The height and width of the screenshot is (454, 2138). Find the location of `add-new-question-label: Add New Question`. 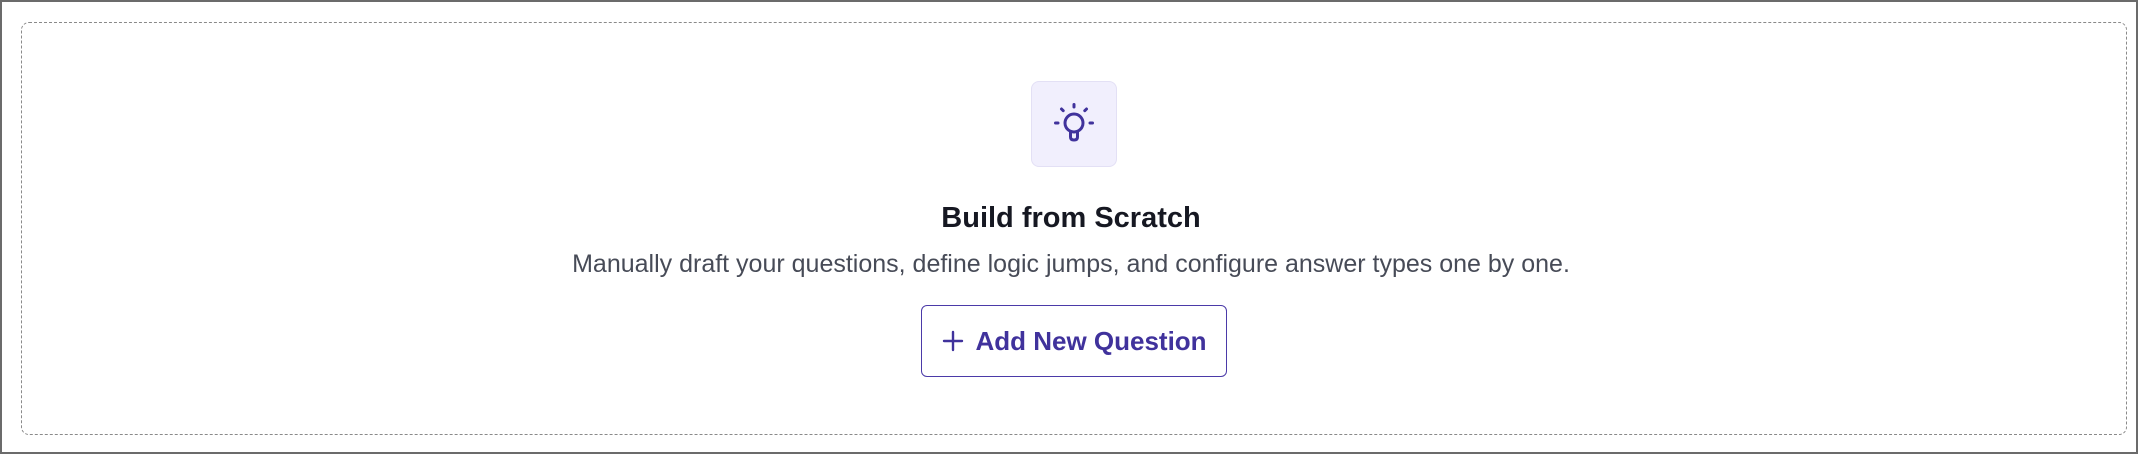

add-new-question-label: Add New Question is located at coordinates (1091, 341).